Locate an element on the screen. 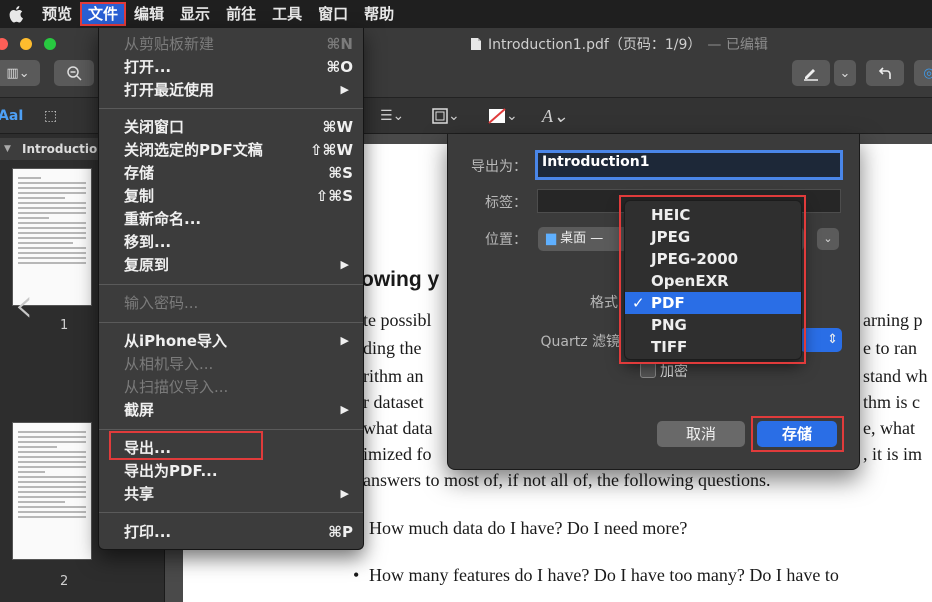 Image resolution: width=932 pixels, height=602 pixels. window-title-edited: — 已编辑 is located at coordinates (737, 45).